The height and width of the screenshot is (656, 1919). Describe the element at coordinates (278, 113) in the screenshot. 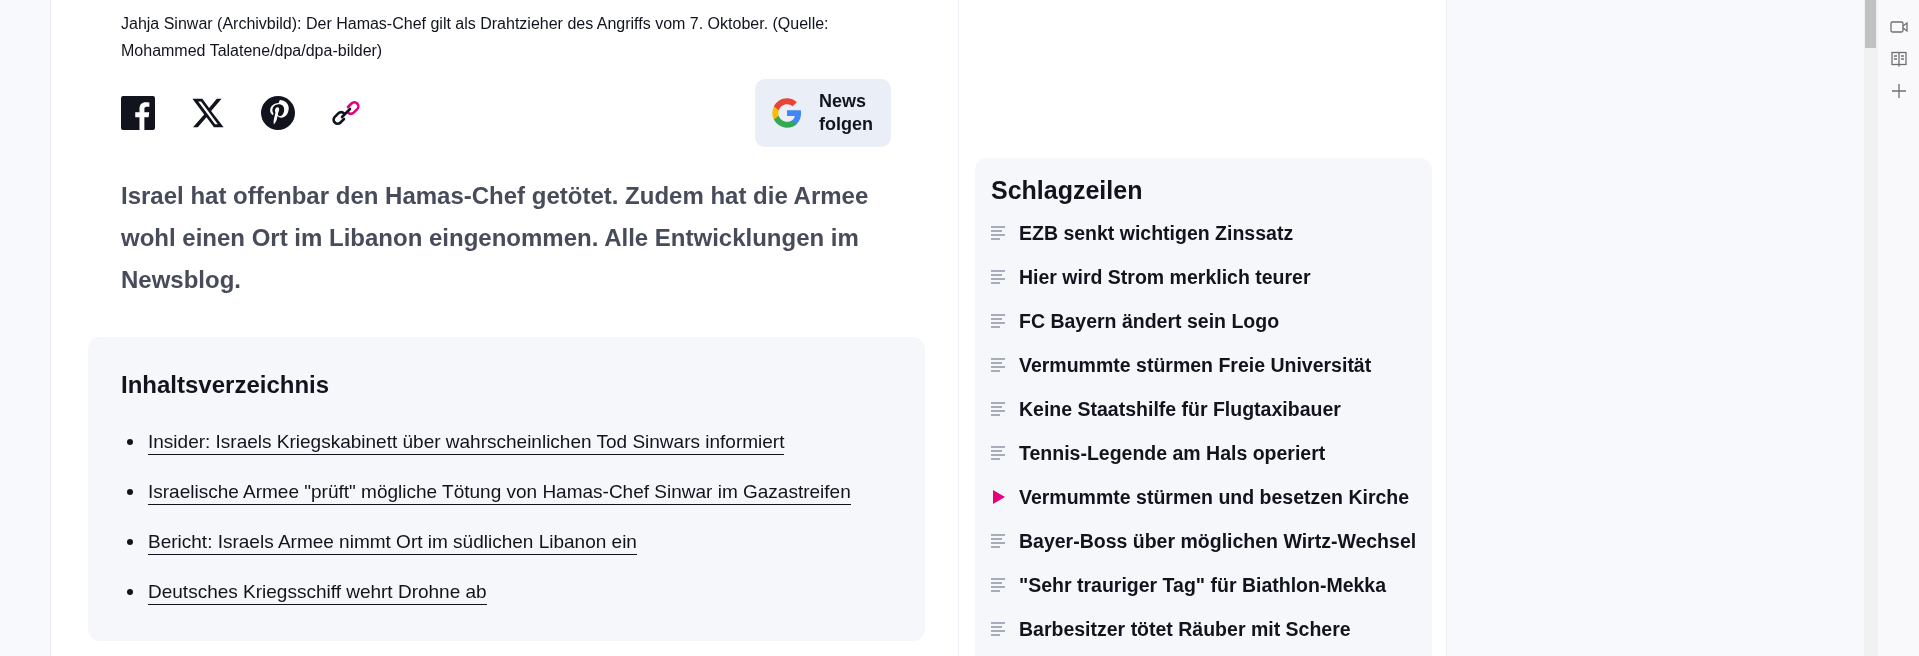

I see `pinterest-icon` at that location.